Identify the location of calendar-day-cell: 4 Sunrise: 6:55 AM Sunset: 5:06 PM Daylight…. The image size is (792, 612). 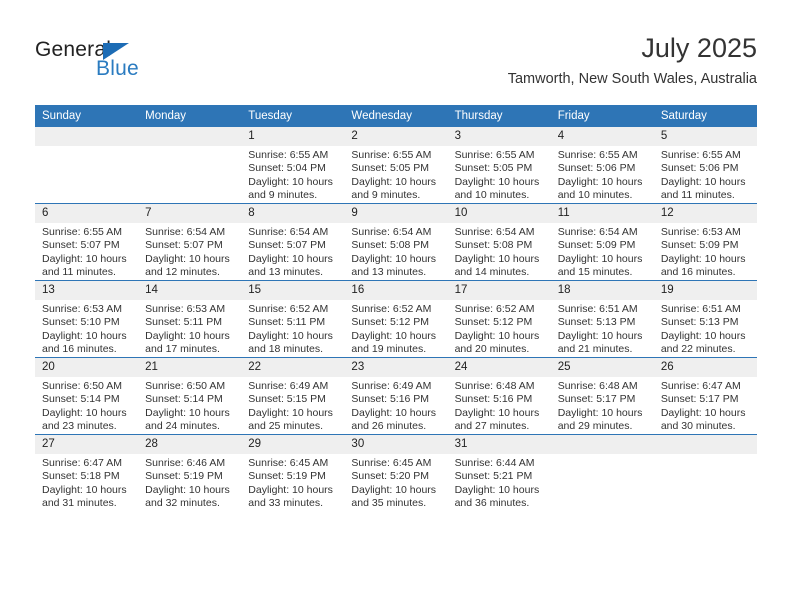
(602, 165).